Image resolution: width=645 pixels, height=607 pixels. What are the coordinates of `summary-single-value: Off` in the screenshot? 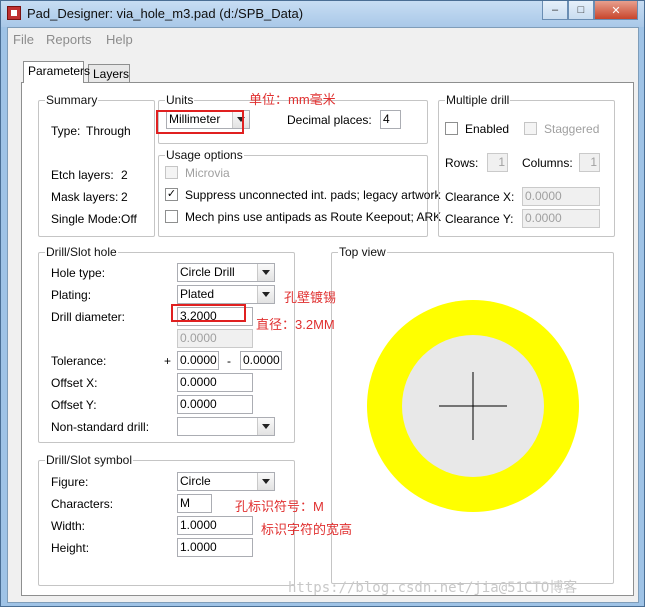 It's located at (129, 219).